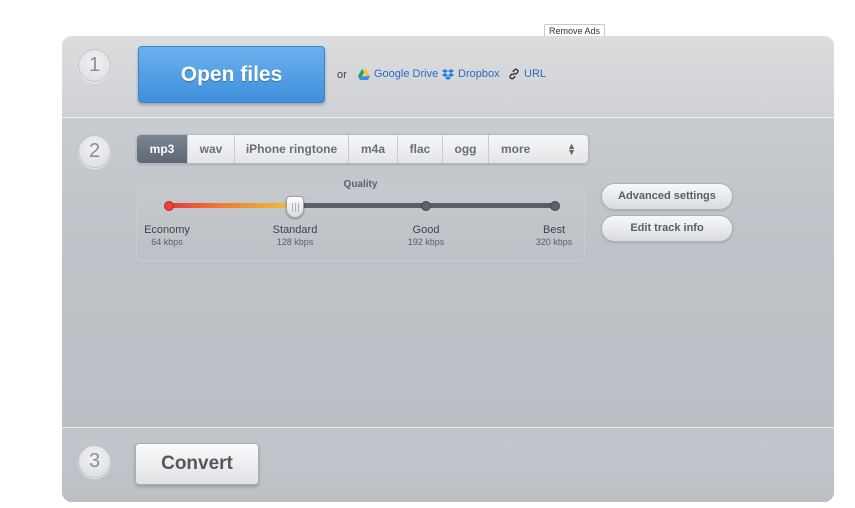 This screenshot has height=508, width=855. Describe the element at coordinates (231, 74) in the screenshot. I see `open-files-button: Open files` at that location.